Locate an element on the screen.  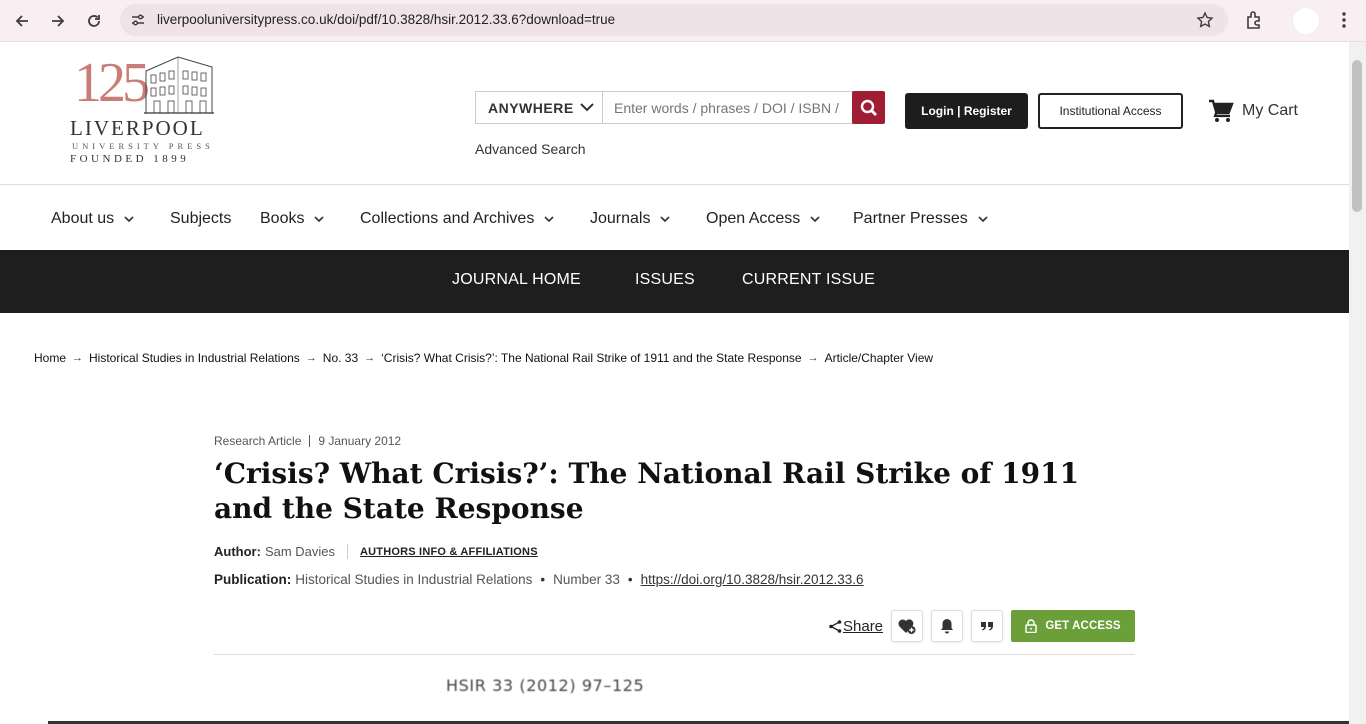
bookmark-star-icon is located at coordinates (1205, 20).